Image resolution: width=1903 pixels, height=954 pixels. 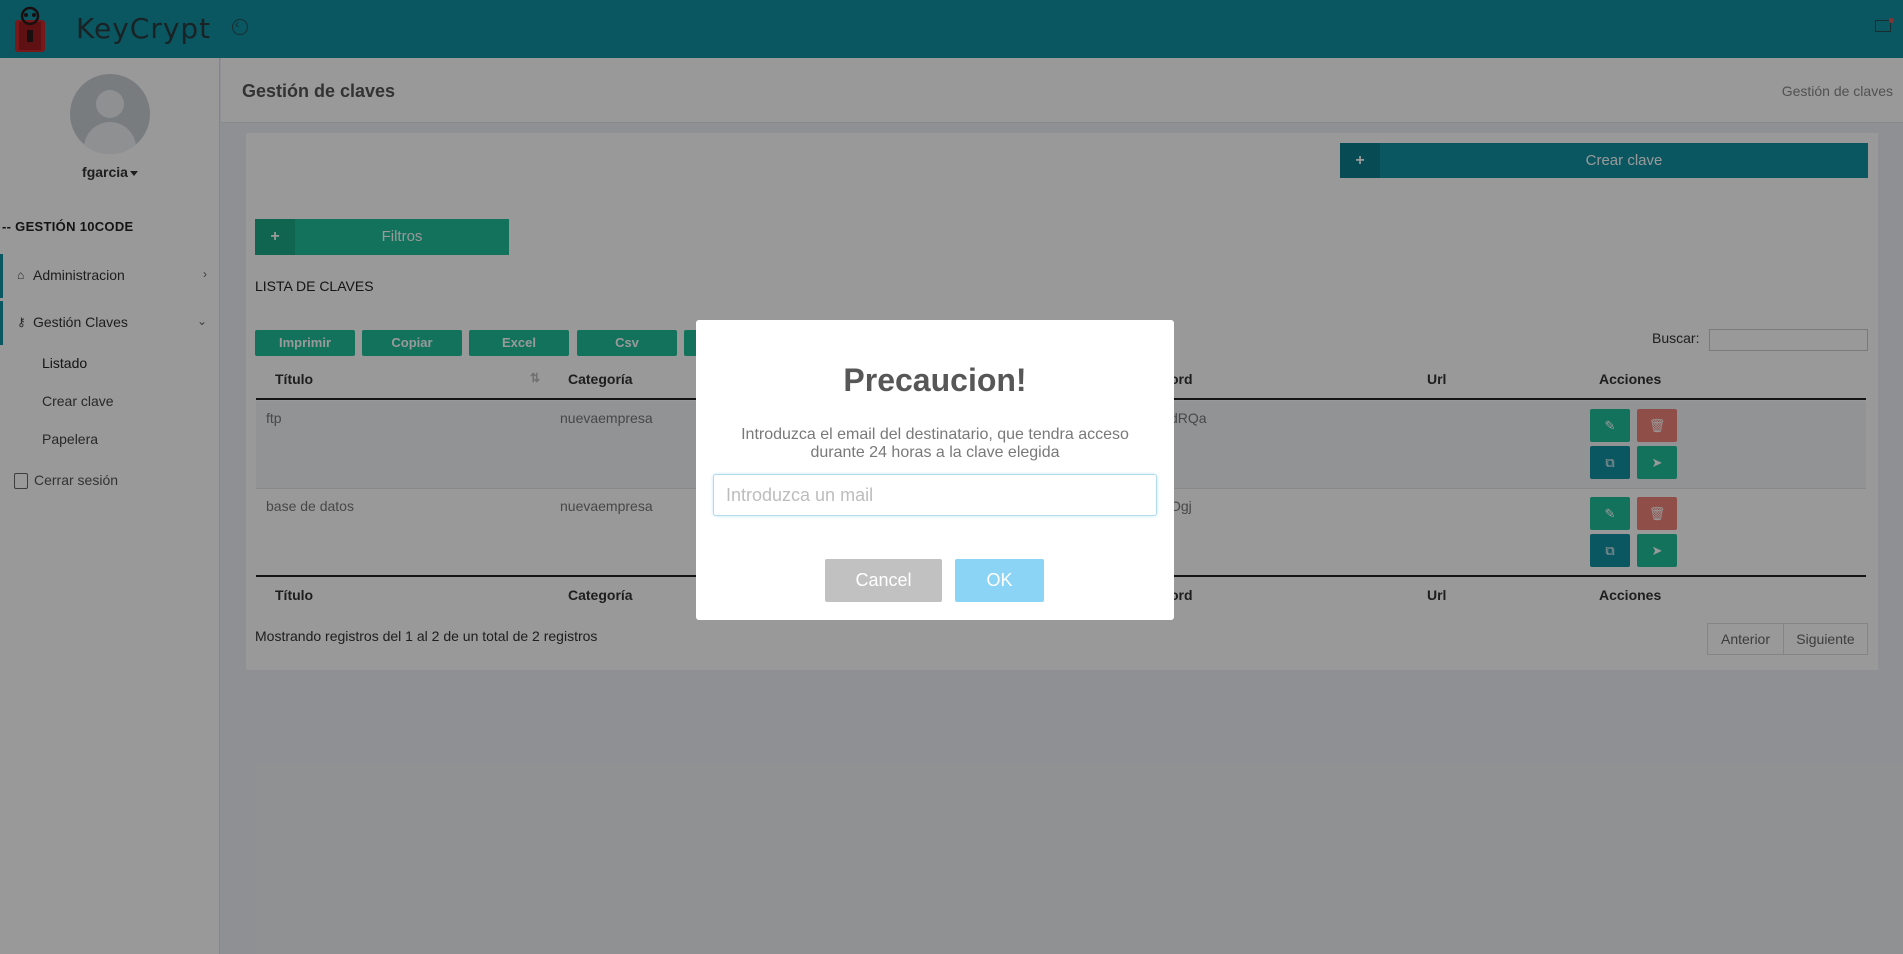 What do you see at coordinates (883, 580) in the screenshot?
I see `cancel-button: Cancel` at bounding box center [883, 580].